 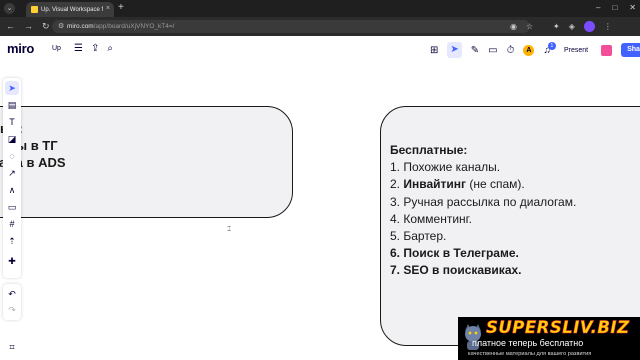 What do you see at coordinates (134, 26) in the screenshot?
I see `url-path: /app/board/uXjVNYO_kT4=/` at bounding box center [134, 26].